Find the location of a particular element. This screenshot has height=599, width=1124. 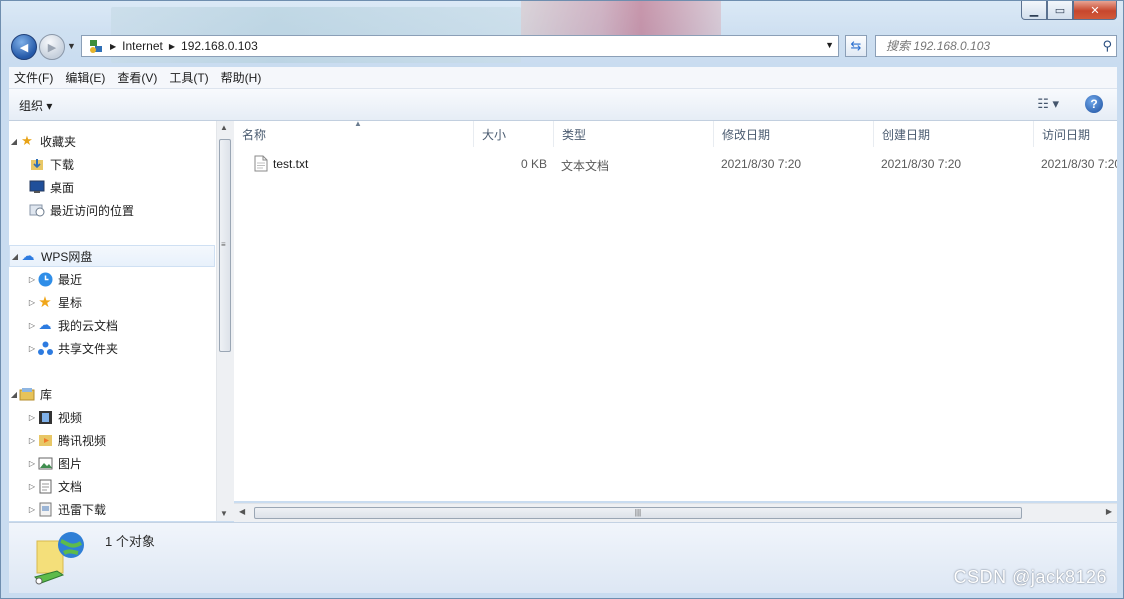

address-root-chevron-icon: ▶ is located at coordinates (113, 46).